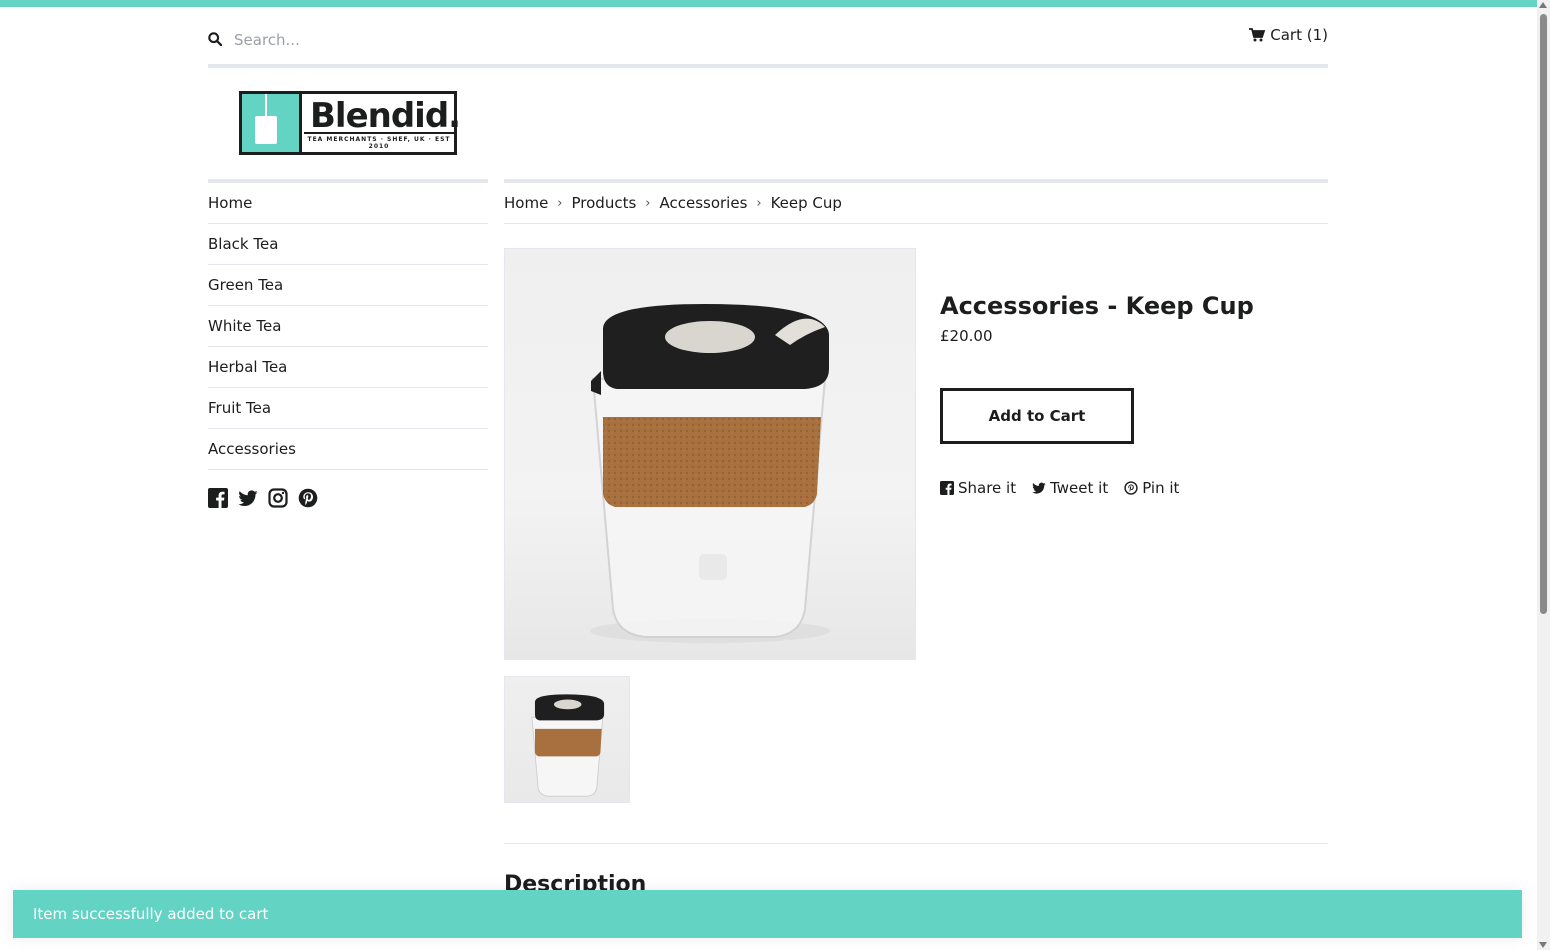 The image size is (1550, 950). What do you see at coordinates (768, 45) in the screenshot?
I see `site-header: Cart (1)` at bounding box center [768, 45].